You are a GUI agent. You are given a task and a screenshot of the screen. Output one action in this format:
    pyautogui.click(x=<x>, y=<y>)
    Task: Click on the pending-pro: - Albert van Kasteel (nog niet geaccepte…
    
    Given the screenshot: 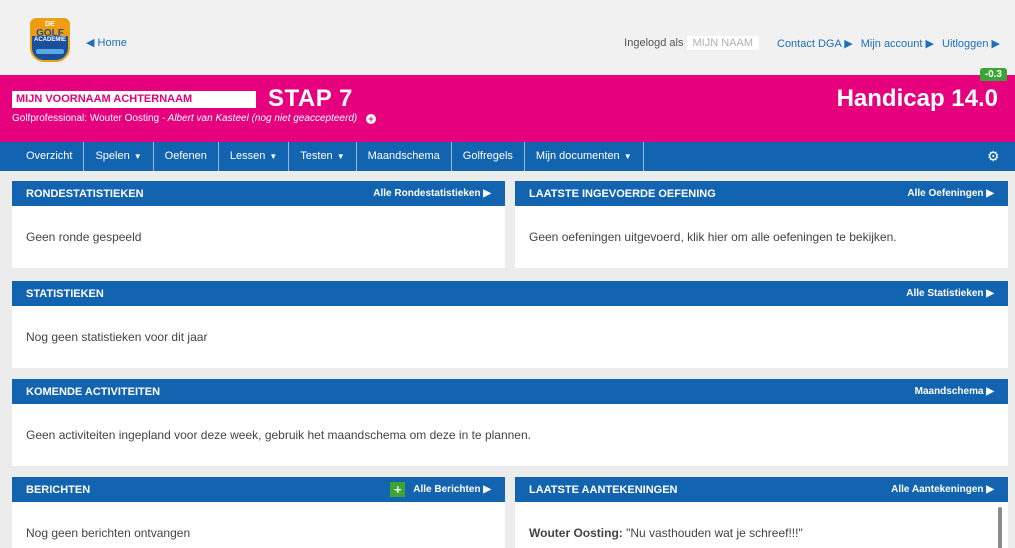 What is the action you would take?
    pyautogui.click(x=259, y=118)
    